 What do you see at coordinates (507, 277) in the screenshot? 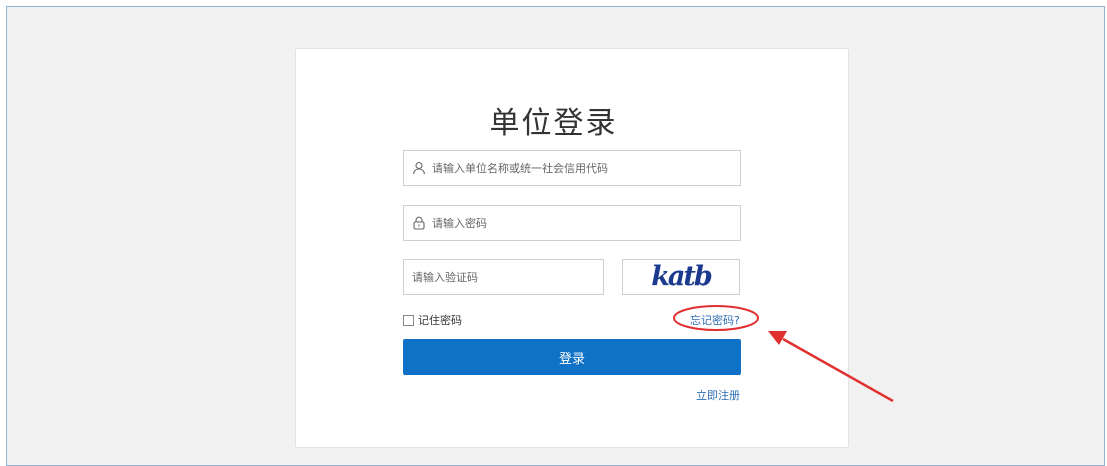
I see `captcha-input` at bounding box center [507, 277].